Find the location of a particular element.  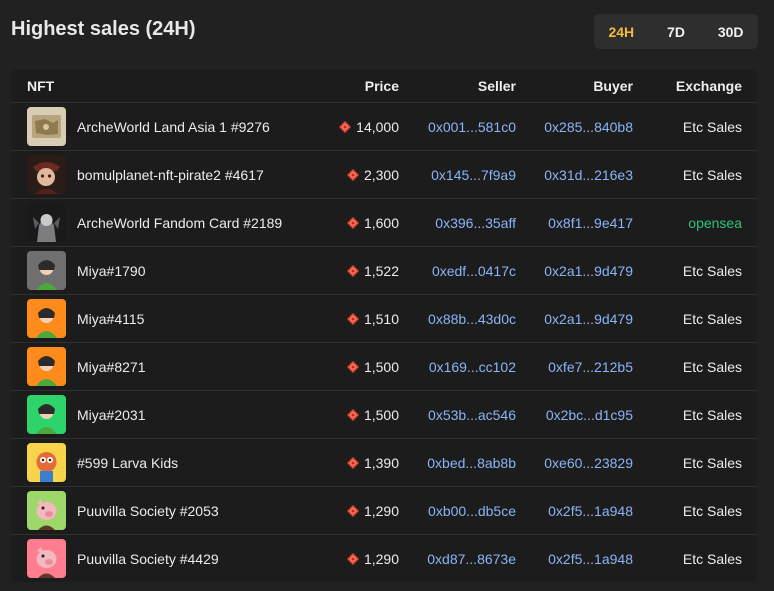

nft-cell: Puuvilla Society #4429 is located at coordinates (166, 558).